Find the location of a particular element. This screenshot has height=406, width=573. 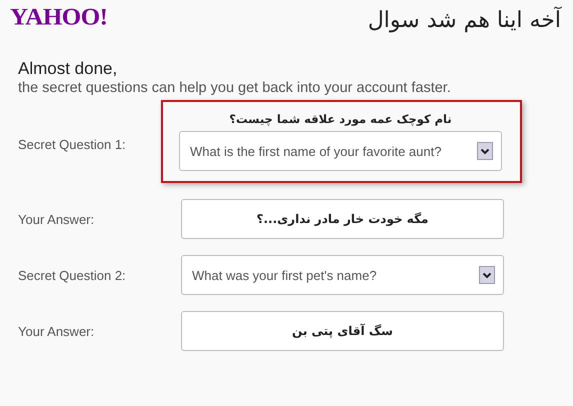

answer-field: مگه خودت خار مادر نداری...؟ is located at coordinates (342, 219).